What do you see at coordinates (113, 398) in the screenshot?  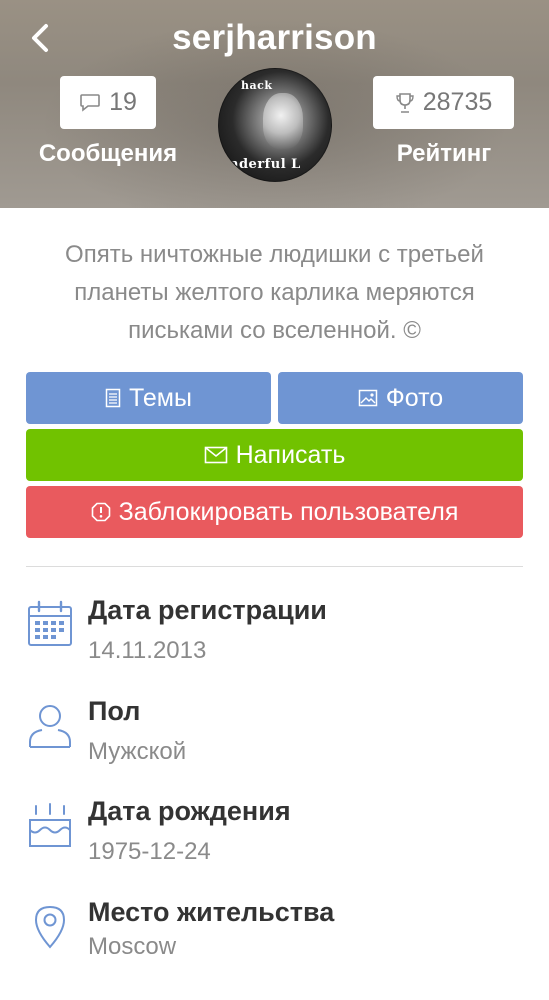 I see `document-icon` at bounding box center [113, 398].